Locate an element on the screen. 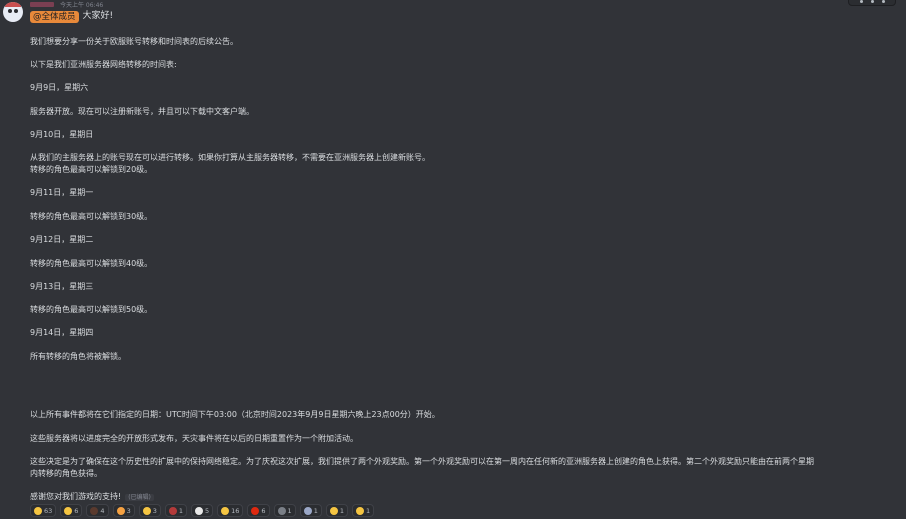  avatar is located at coordinates (13, 12).